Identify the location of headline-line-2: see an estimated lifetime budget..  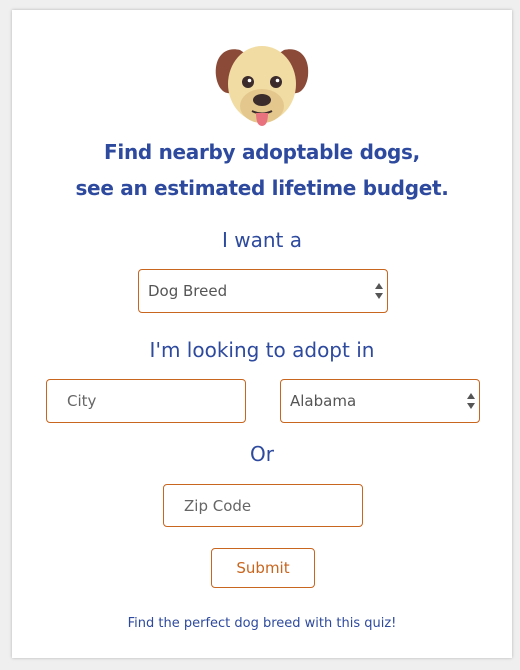
(262, 188).